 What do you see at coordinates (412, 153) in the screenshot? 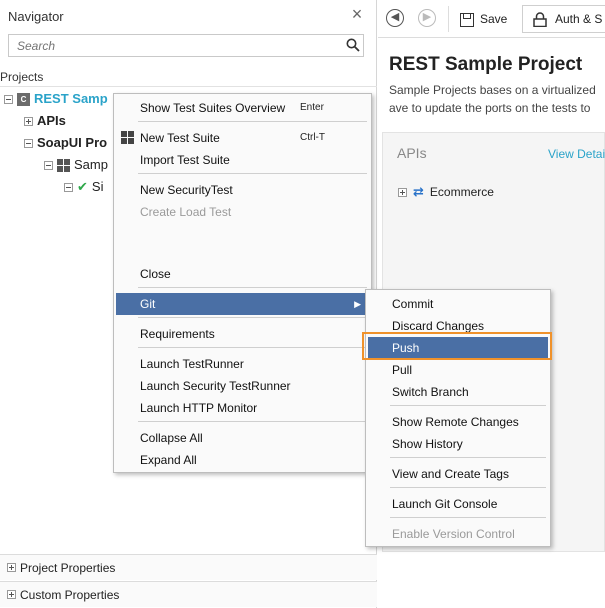
I see `apis-section-title: APIs` at bounding box center [412, 153].